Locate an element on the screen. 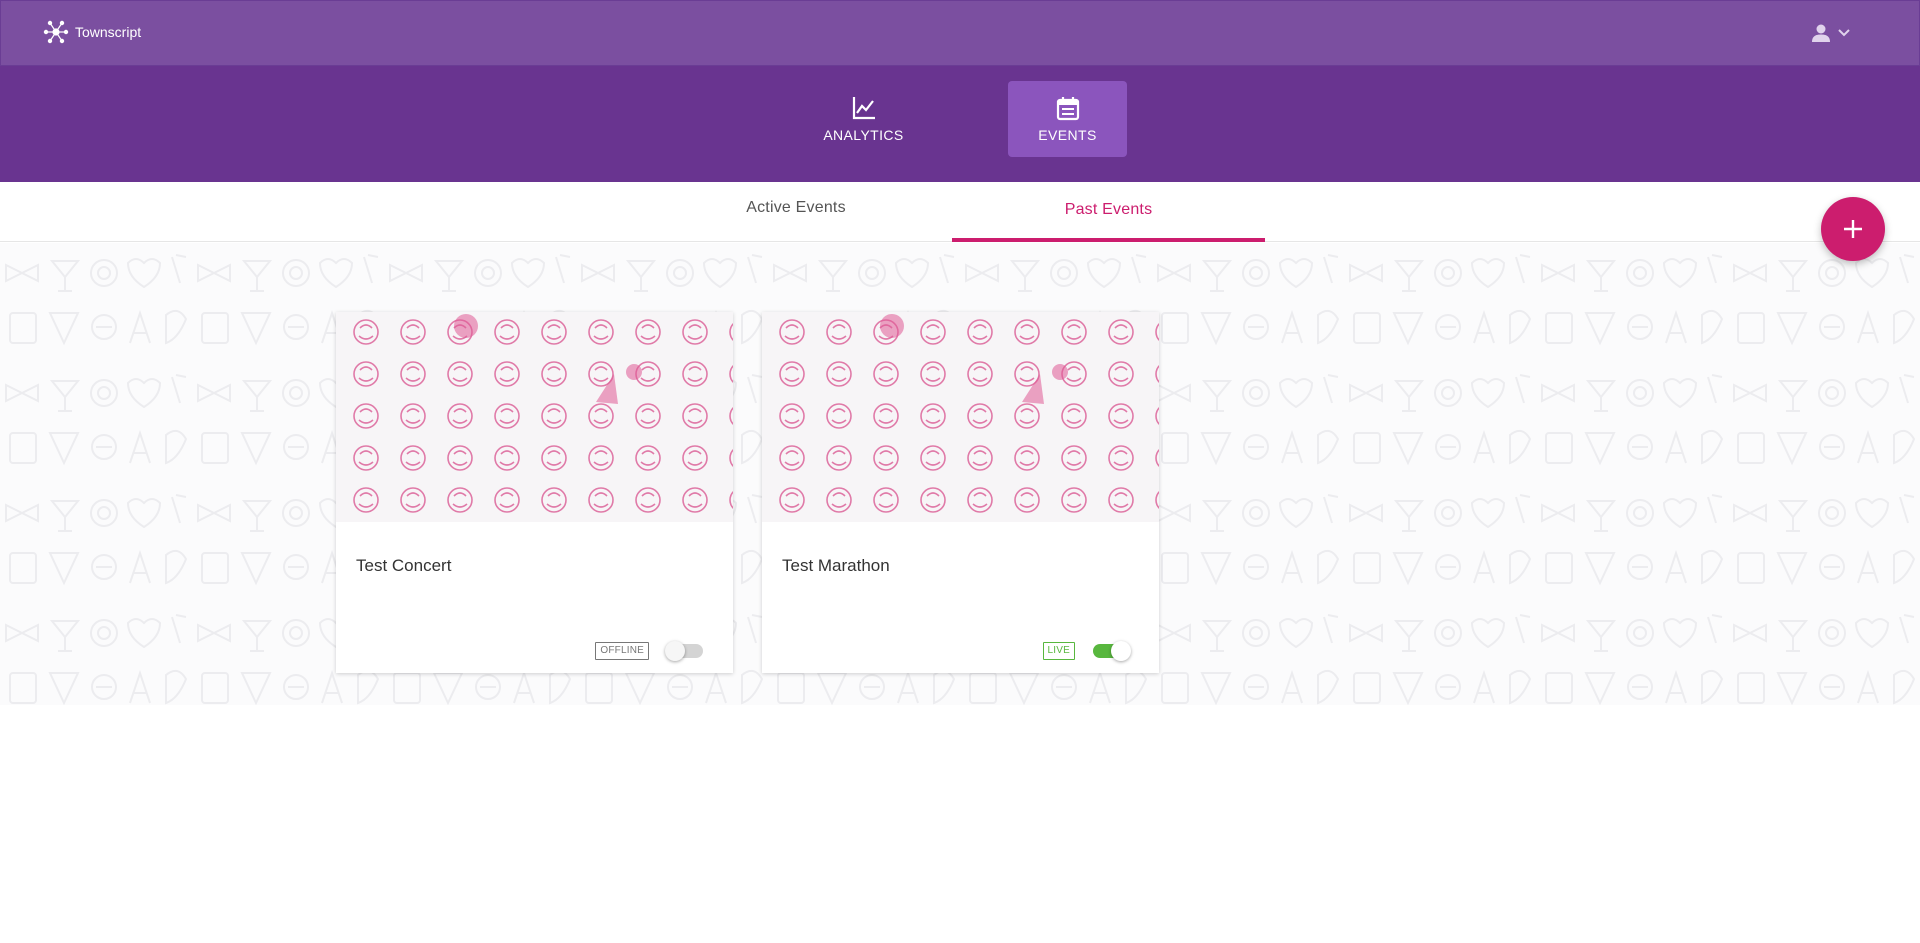 Image resolution: width=1920 pixels, height=943 pixels. nav-tab-label: ANALYTICS is located at coordinates (863, 135).